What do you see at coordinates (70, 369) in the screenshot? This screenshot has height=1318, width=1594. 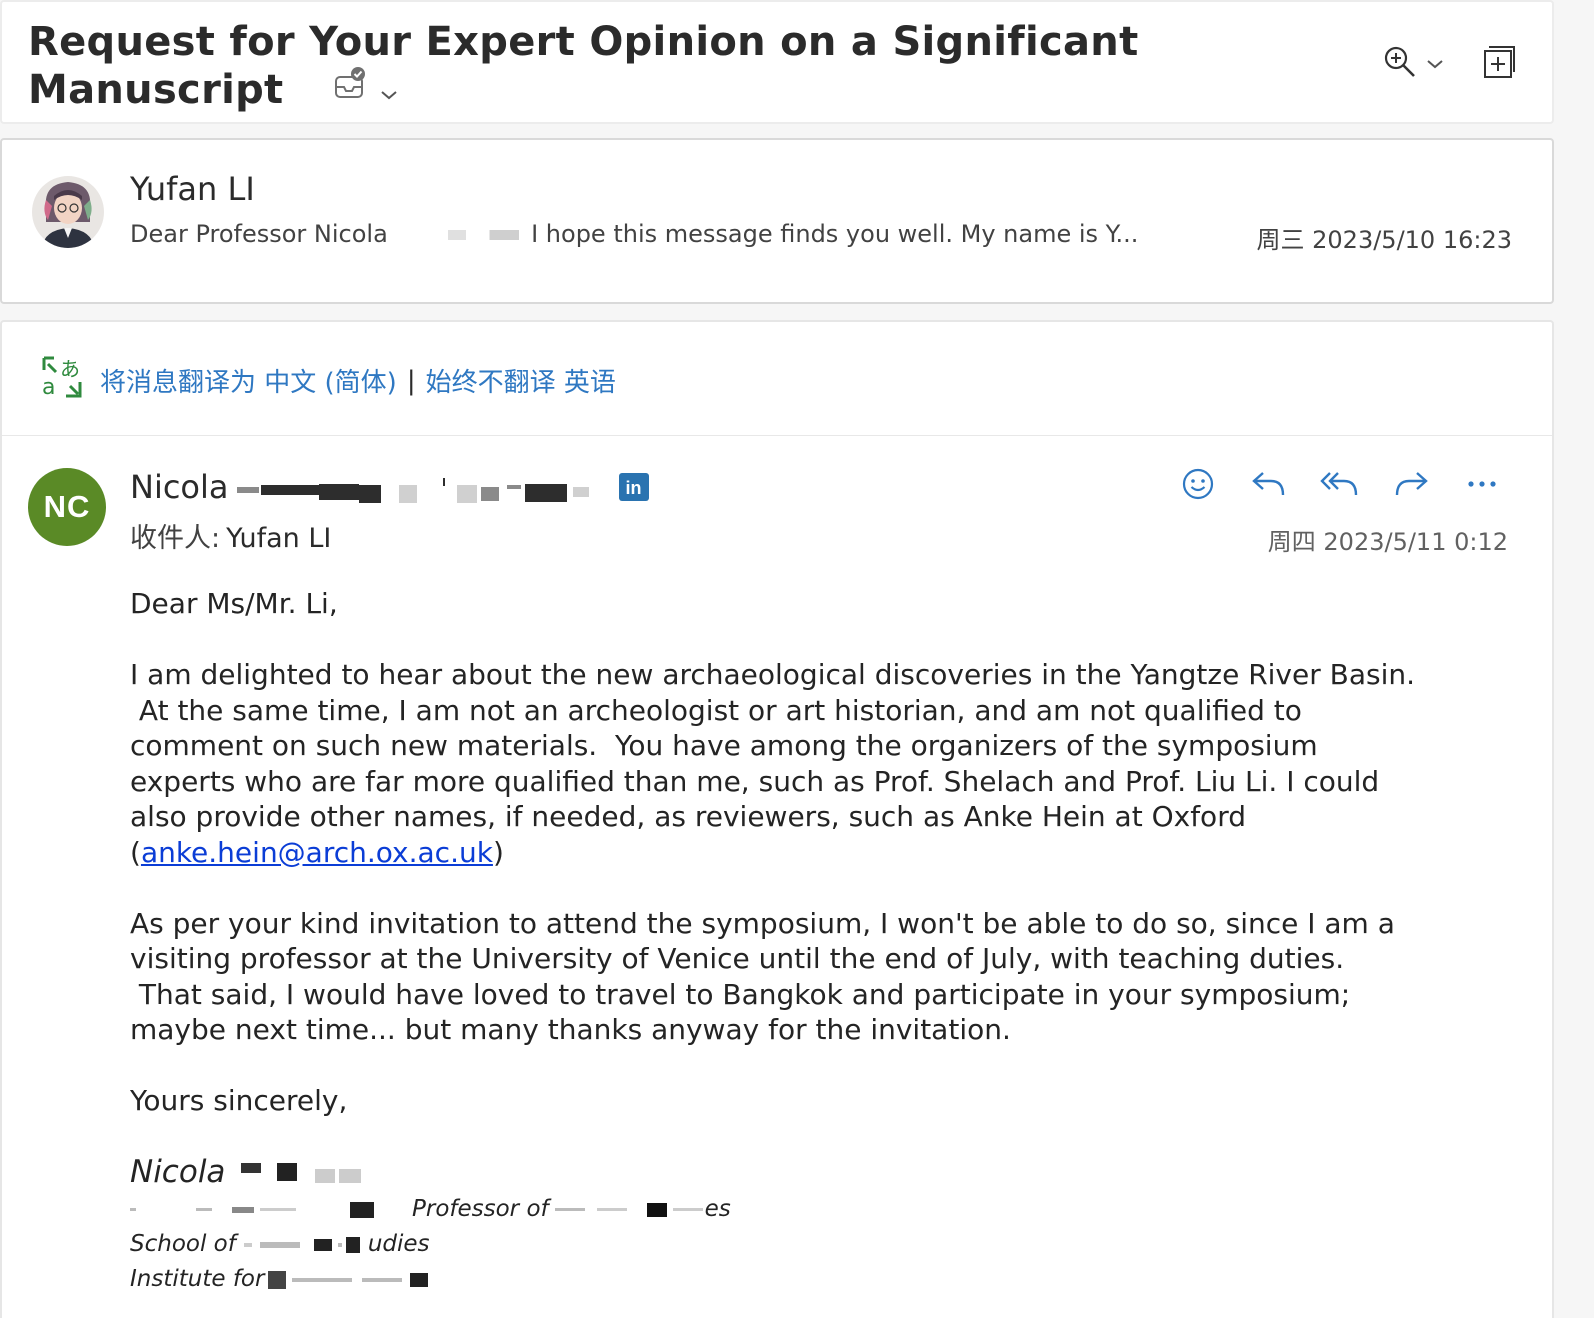 I see `svg-text: あ` at bounding box center [70, 369].